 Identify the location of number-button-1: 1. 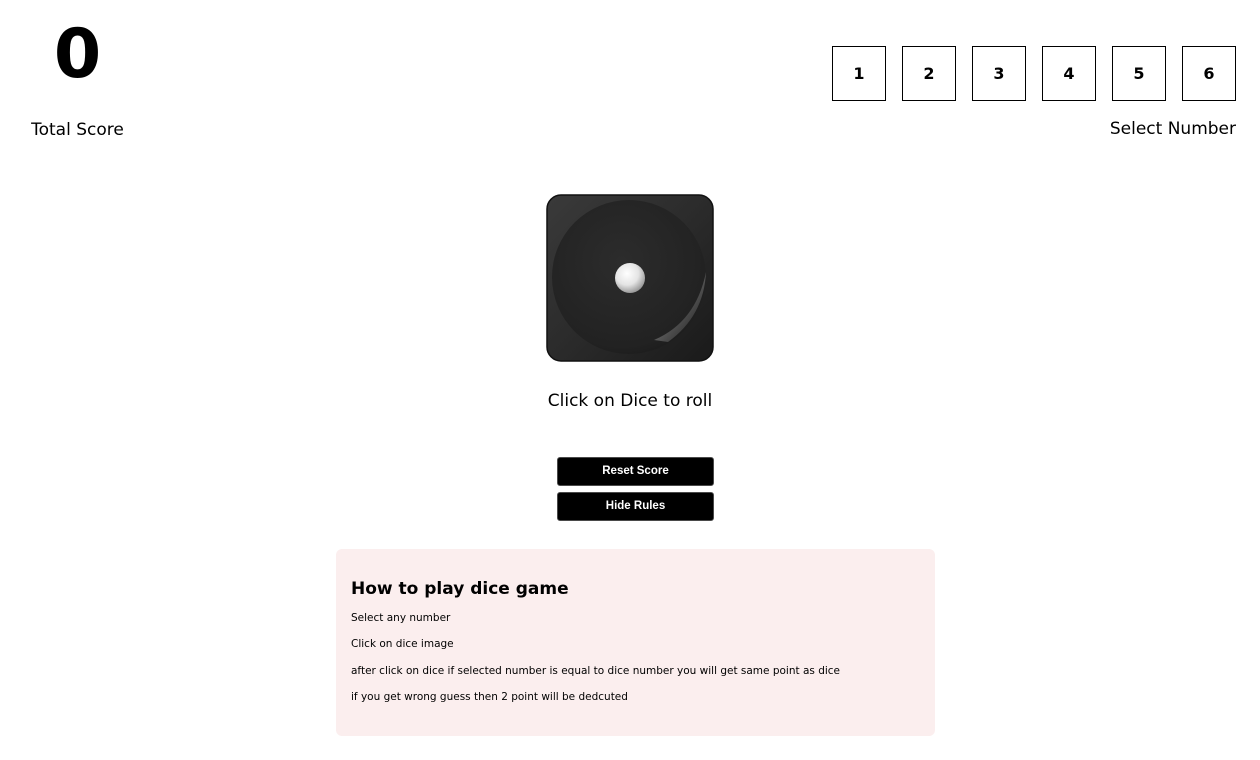
(859, 73).